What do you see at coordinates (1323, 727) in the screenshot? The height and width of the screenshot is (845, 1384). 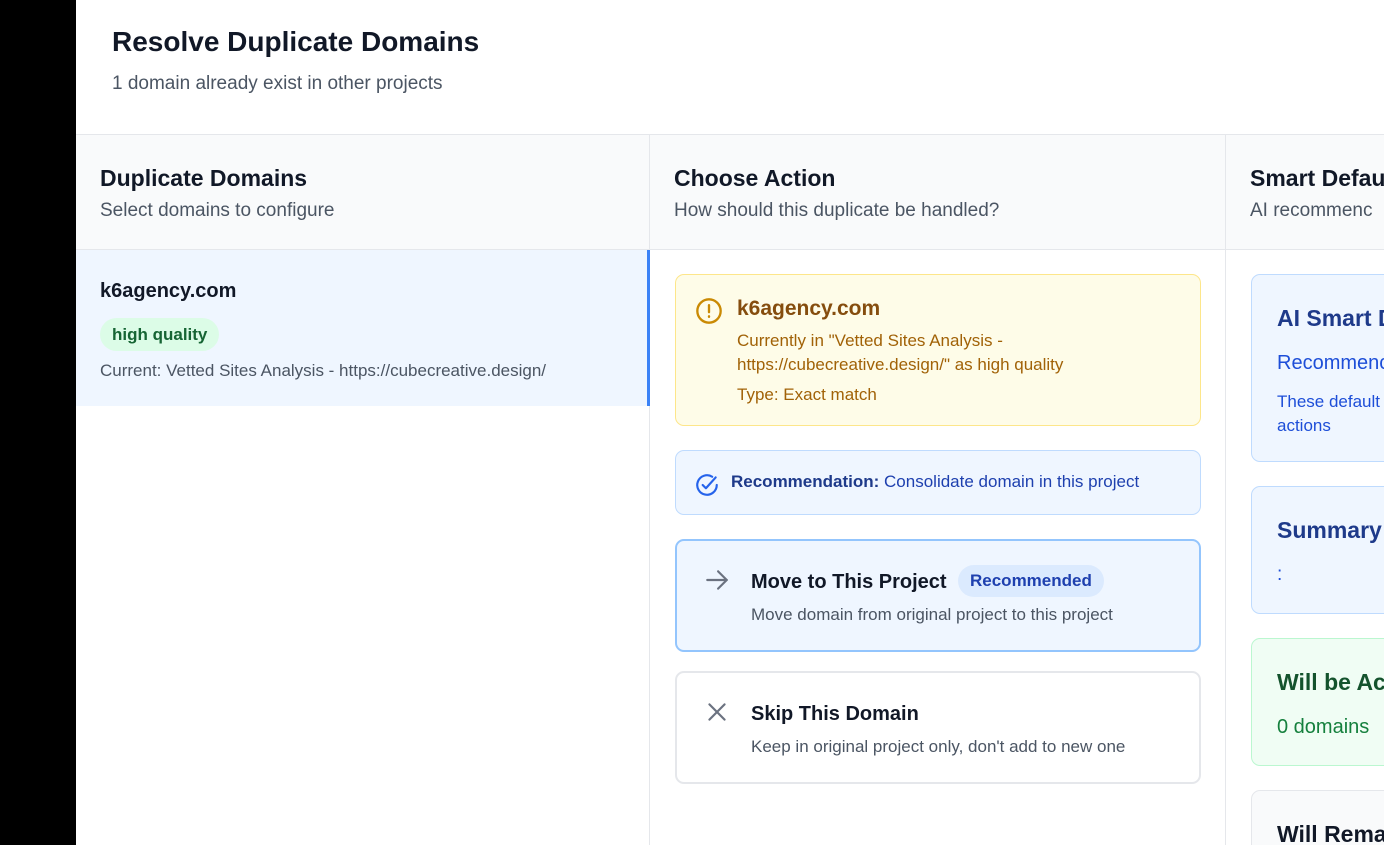 I see `will-be-added-count: 0 domains` at bounding box center [1323, 727].